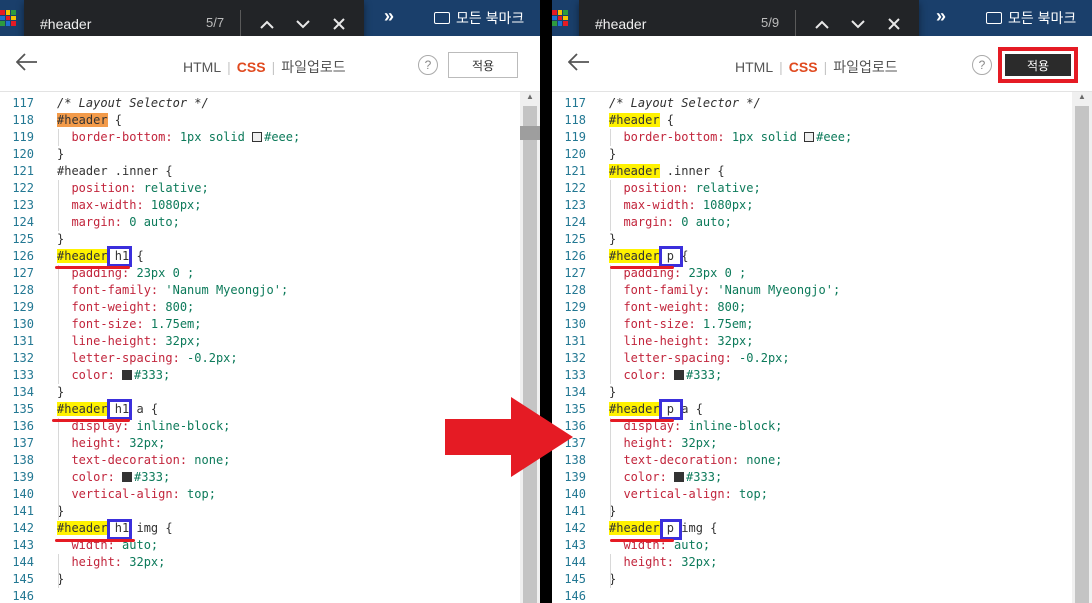  Describe the element at coordinates (97, 443) in the screenshot. I see `code-token: height:` at that location.